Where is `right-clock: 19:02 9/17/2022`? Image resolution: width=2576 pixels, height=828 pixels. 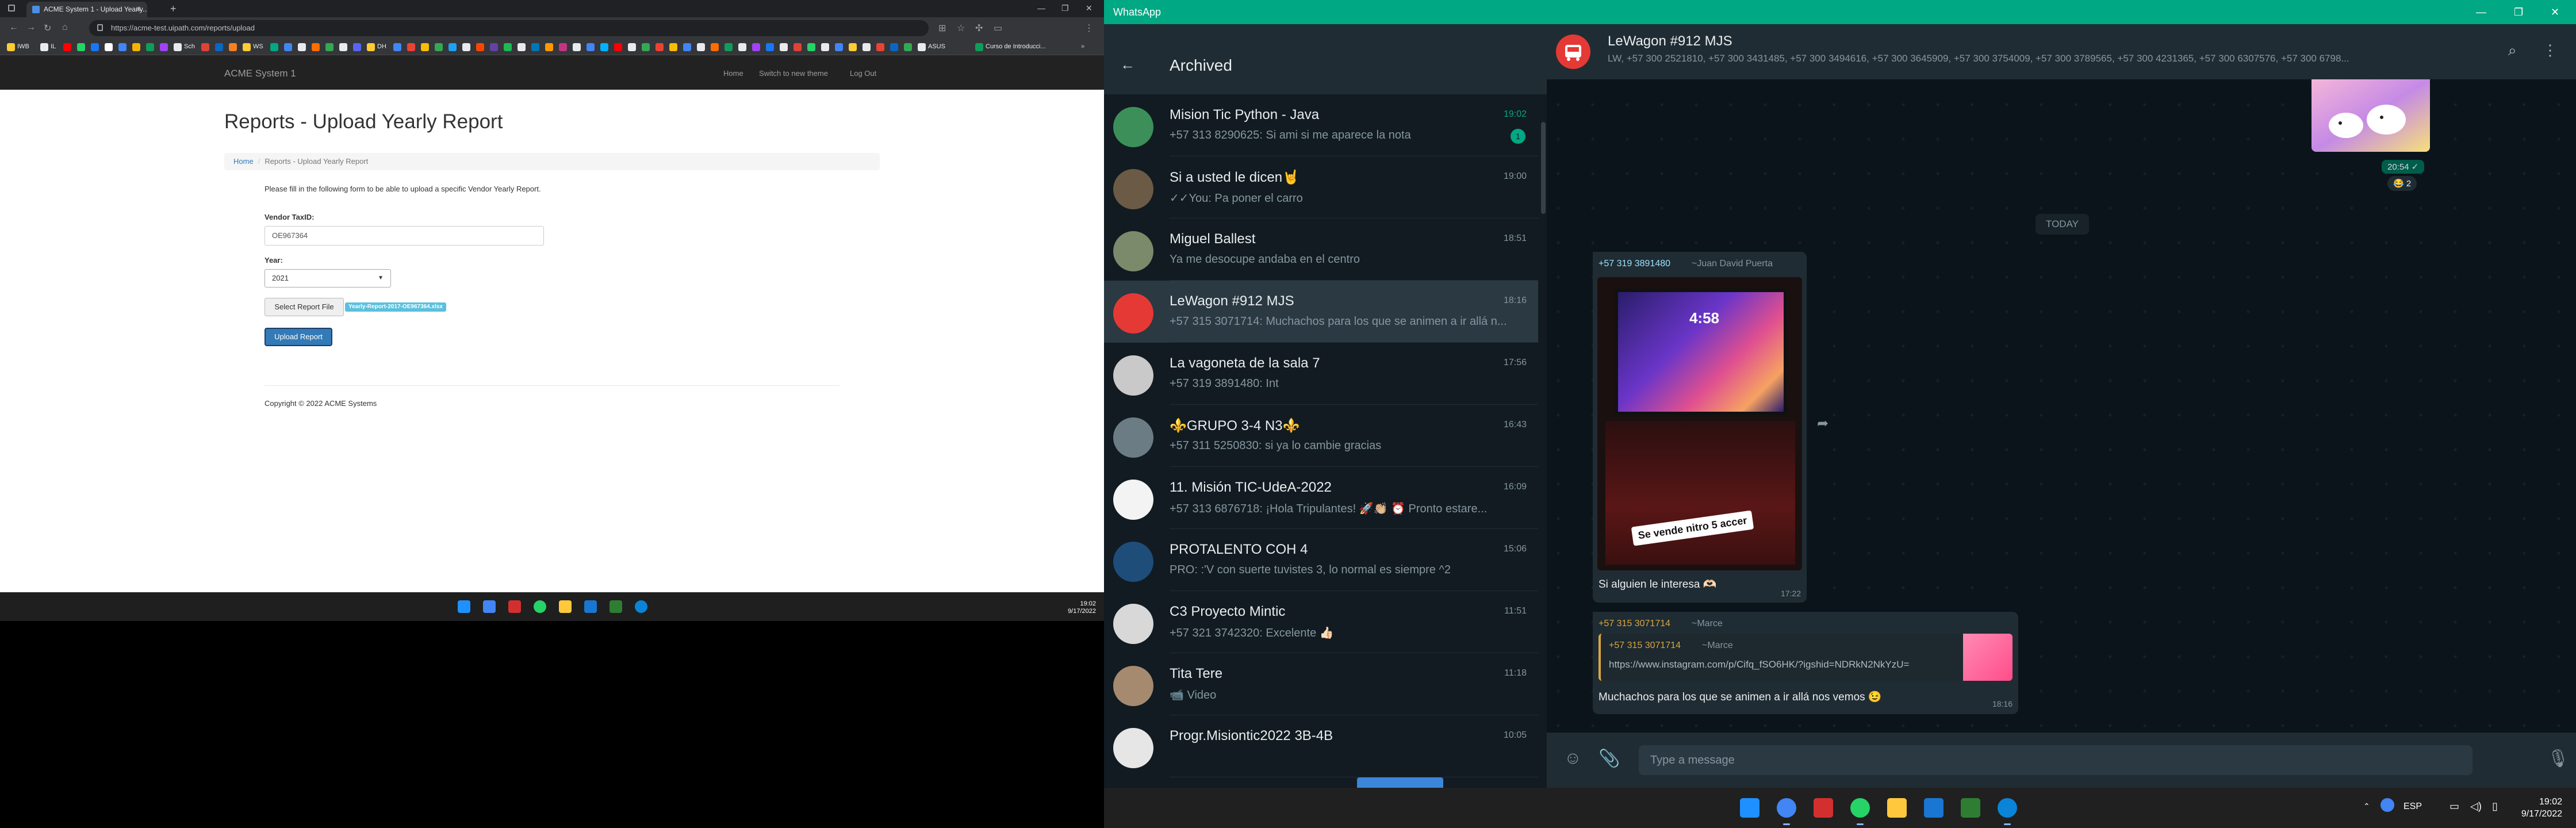
right-clock: 19:02 9/17/2022 is located at coordinates (2541, 808).